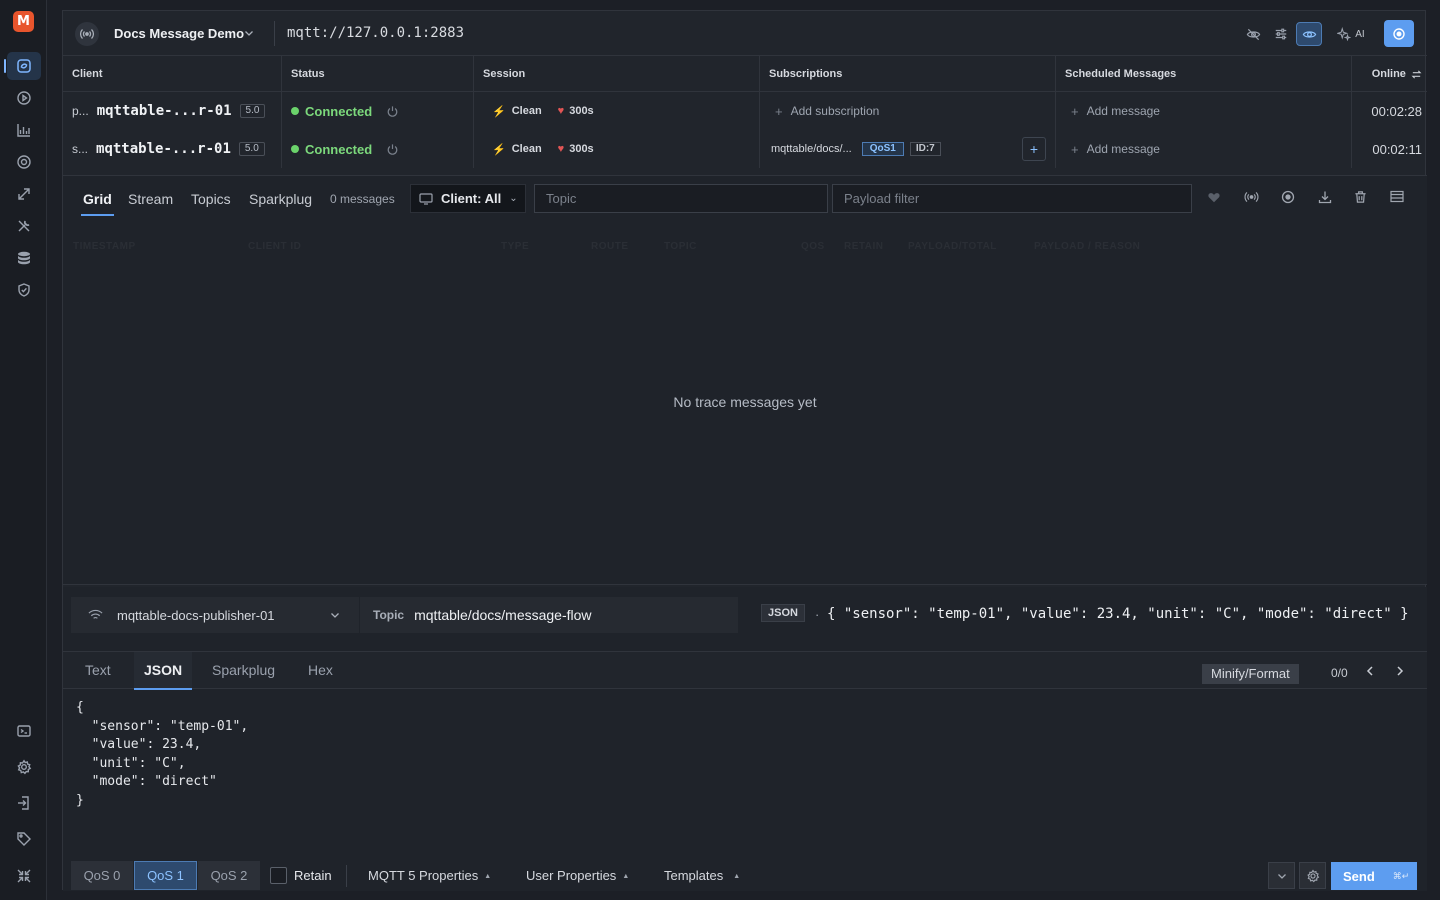 The image size is (1440, 900). Describe the element at coordinates (1389, 74) in the screenshot. I see `col-header-online: Online` at that location.